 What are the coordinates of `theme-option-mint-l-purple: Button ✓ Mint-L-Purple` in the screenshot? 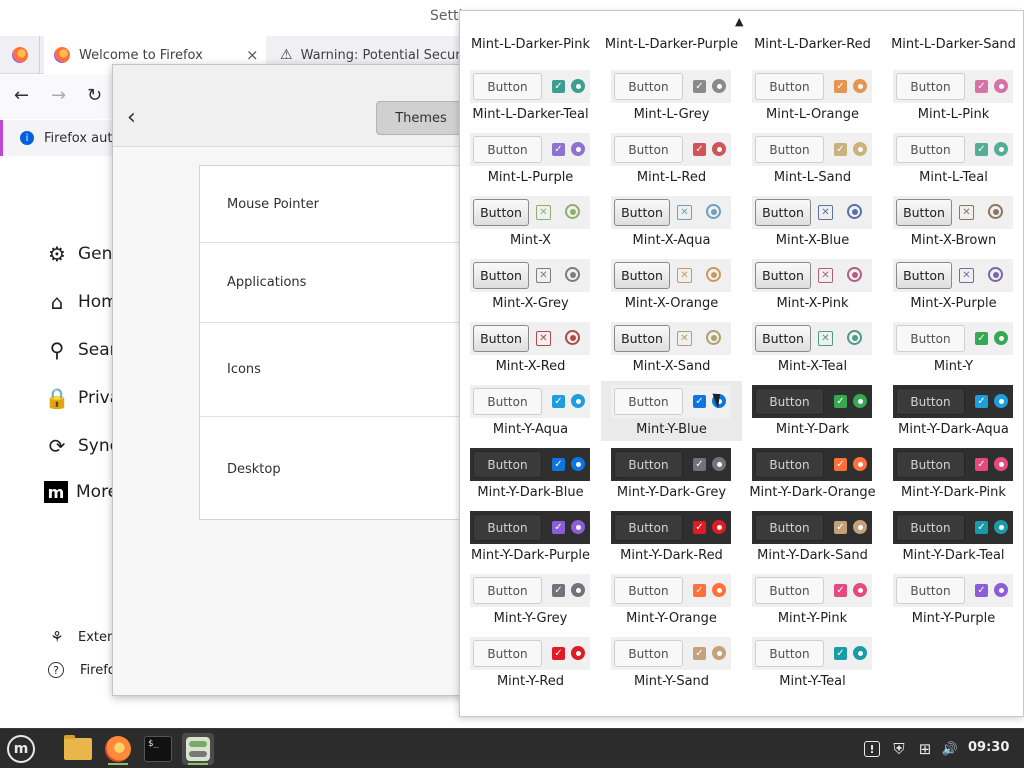 It's located at (530, 160).